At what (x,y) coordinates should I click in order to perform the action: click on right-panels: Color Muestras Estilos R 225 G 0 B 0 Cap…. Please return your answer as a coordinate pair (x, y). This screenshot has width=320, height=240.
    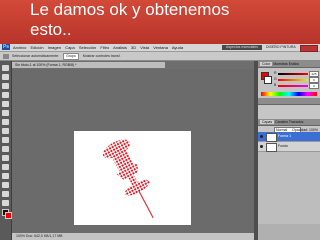
    Looking at the image, I should click on (289, 150).